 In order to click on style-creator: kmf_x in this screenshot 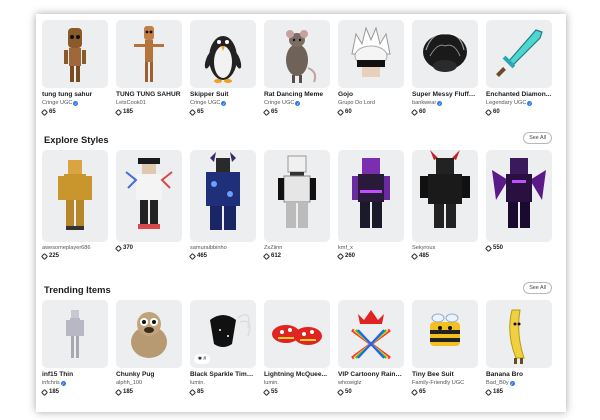, I will do `click(371, 248)`.